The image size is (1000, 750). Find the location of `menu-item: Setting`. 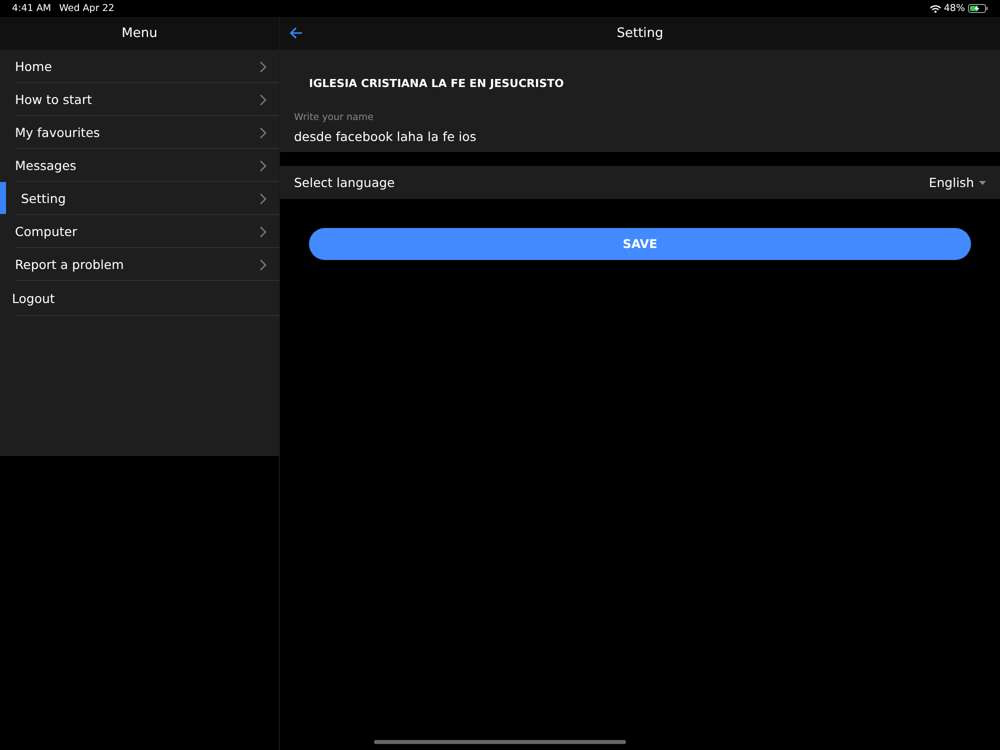

menu-item: Setting is located at coordinates (139, 198).